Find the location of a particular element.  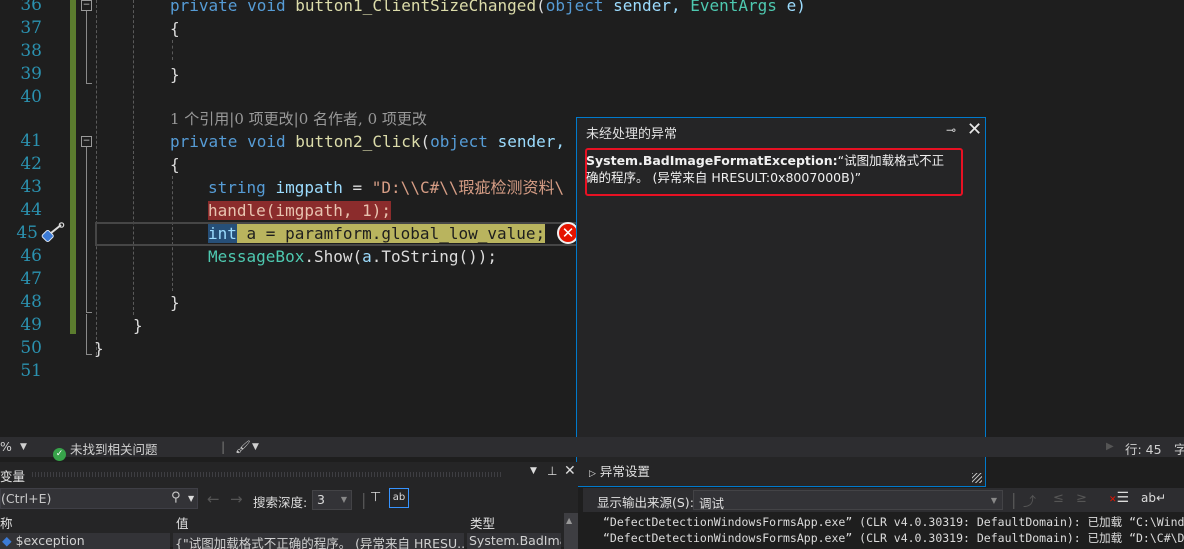

line-number: 47 is located at coordinates (31, 279).